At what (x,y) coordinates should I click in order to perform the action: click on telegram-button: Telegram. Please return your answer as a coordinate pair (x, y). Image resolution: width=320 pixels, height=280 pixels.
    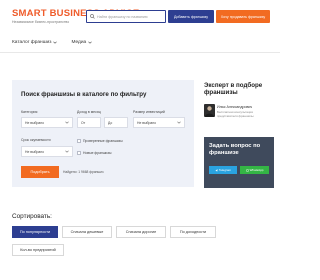
    Looking at the image, I should click on (223, 170).